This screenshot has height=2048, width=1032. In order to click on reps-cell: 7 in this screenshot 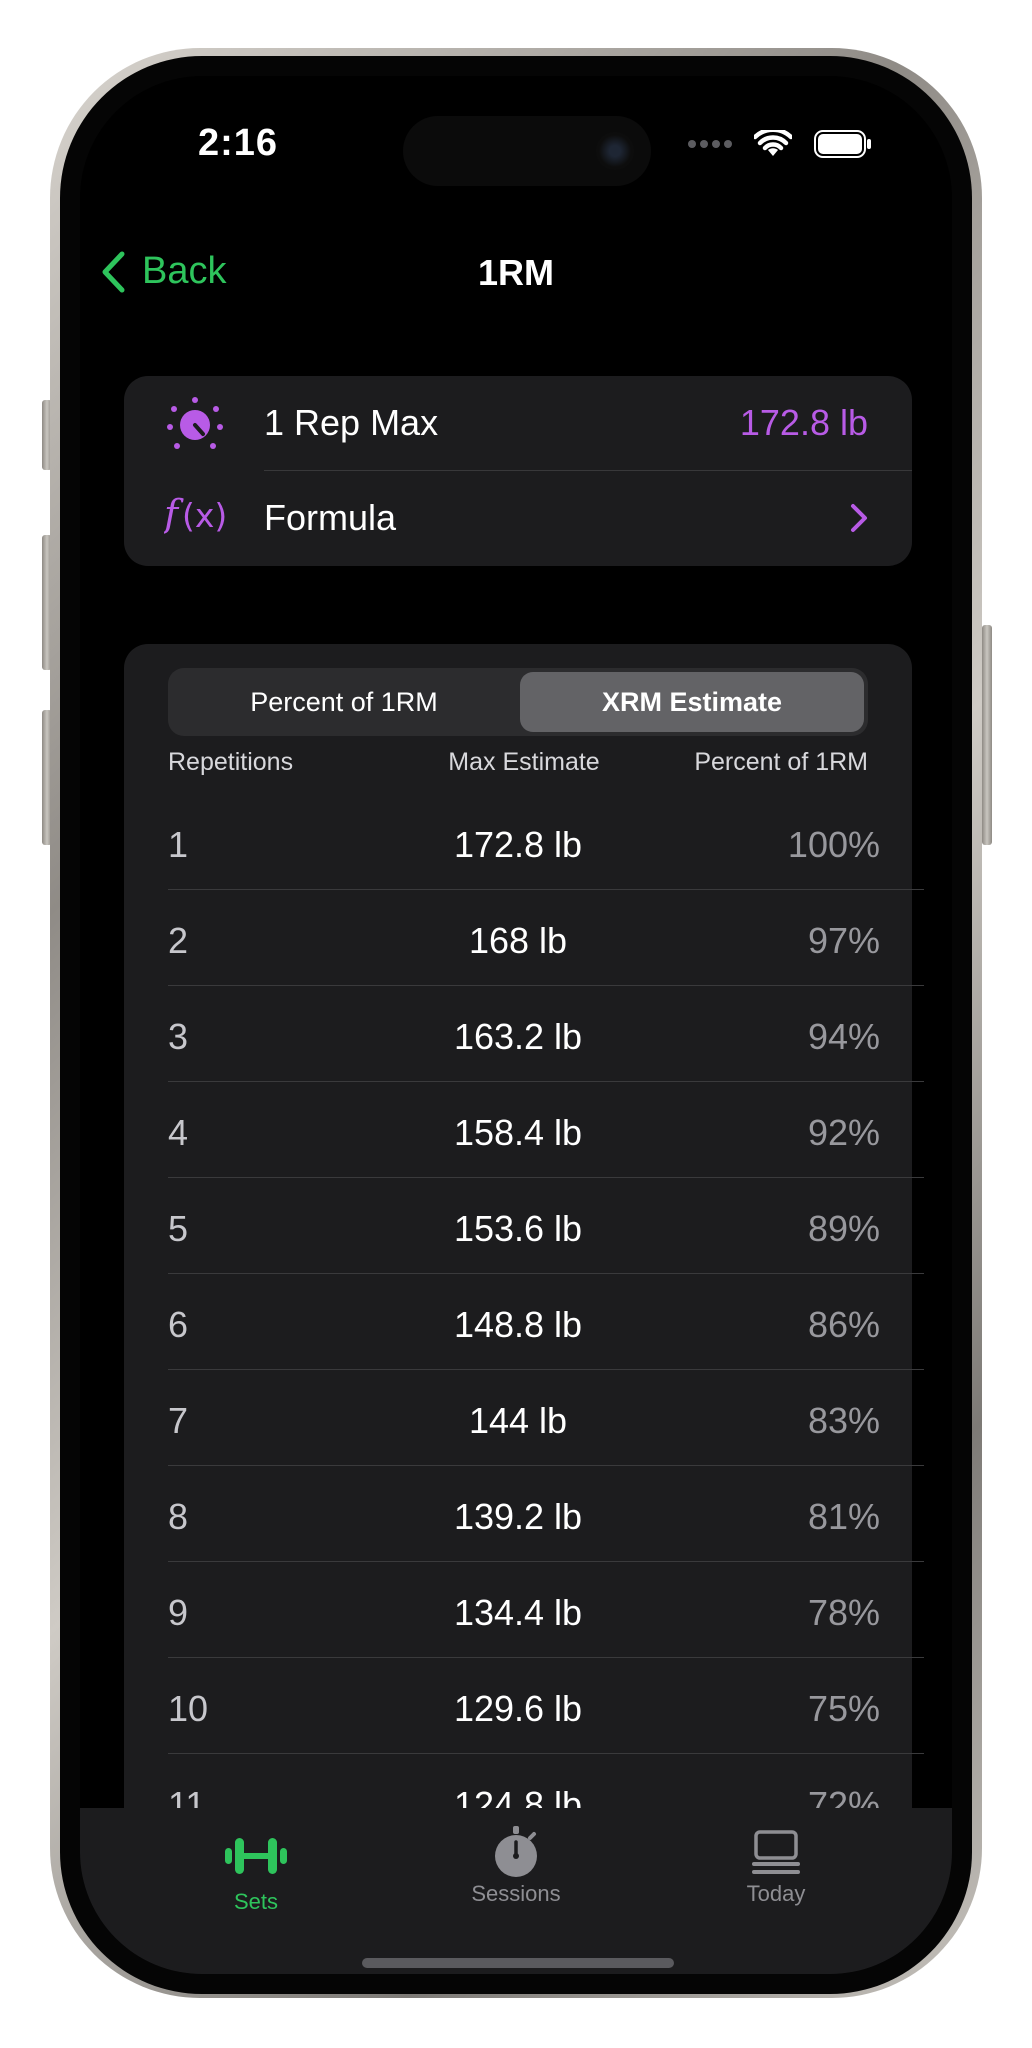, I will do `click(178, 1420)`.